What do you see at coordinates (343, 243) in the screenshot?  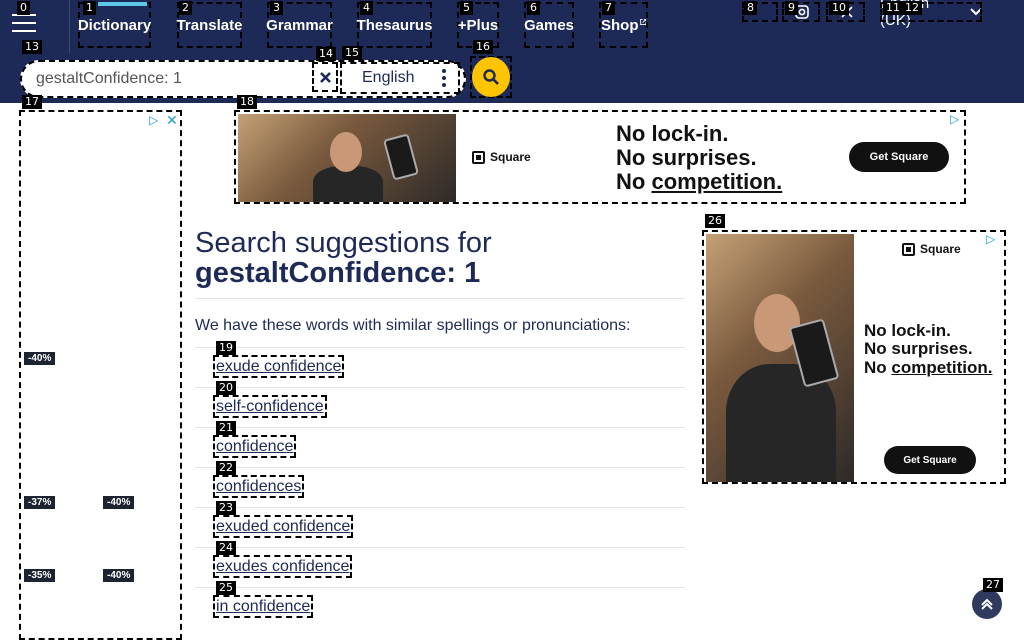 I see `title-prefix: Search suggestions for` at bounding box center [343, 243].